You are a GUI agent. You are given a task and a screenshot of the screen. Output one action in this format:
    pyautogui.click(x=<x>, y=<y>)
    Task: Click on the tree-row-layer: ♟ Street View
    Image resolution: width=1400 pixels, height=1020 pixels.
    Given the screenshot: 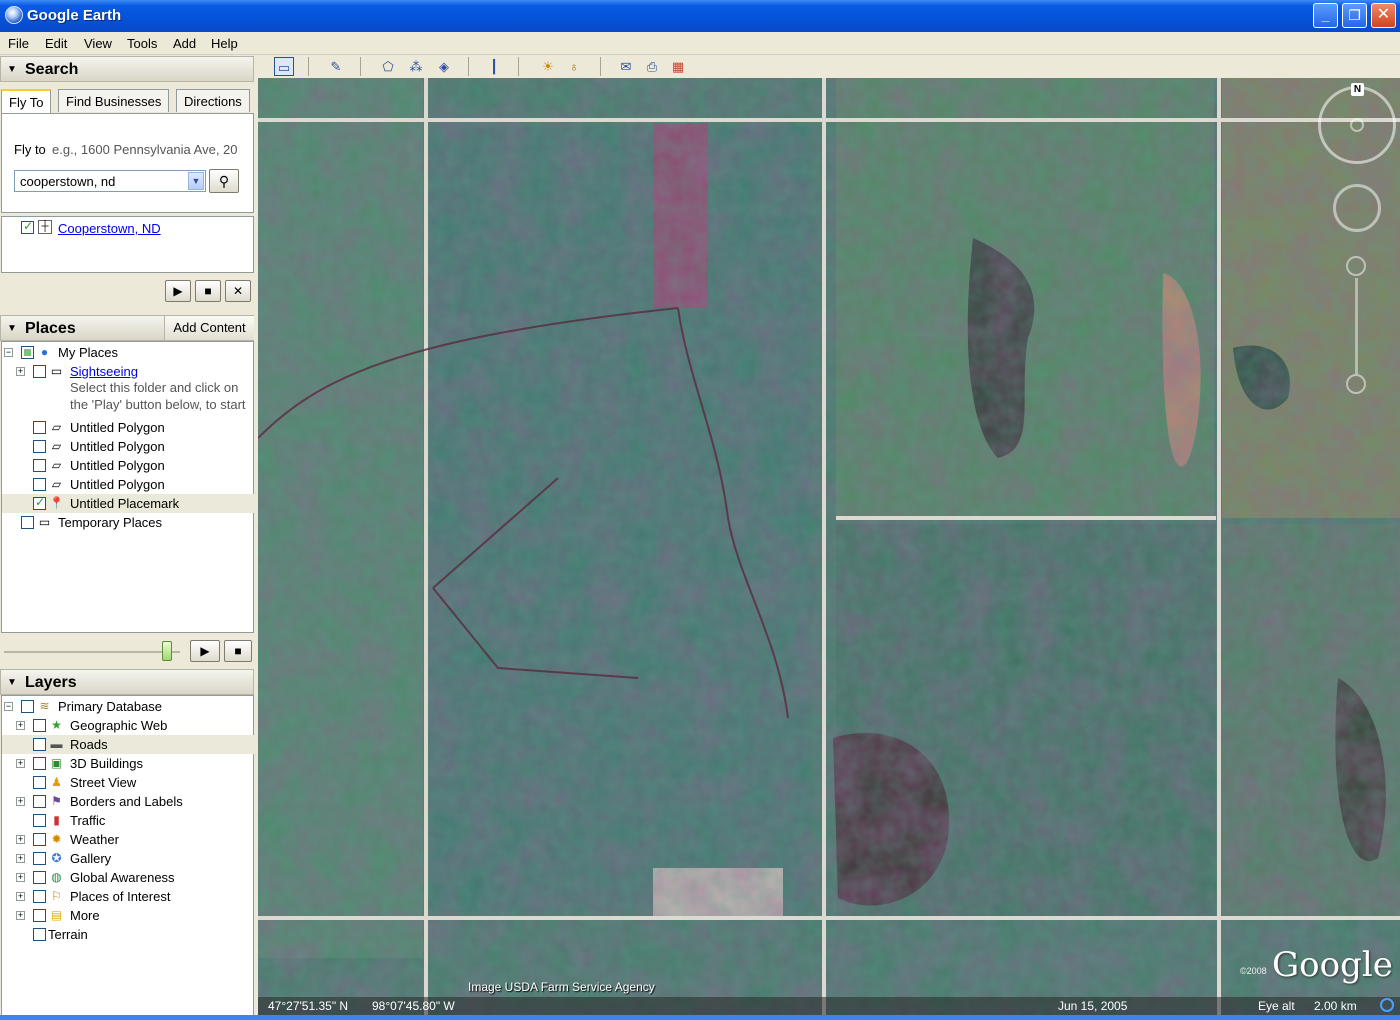 What is the action you would take?
    pyautogui.click(x=128, y=782)
    